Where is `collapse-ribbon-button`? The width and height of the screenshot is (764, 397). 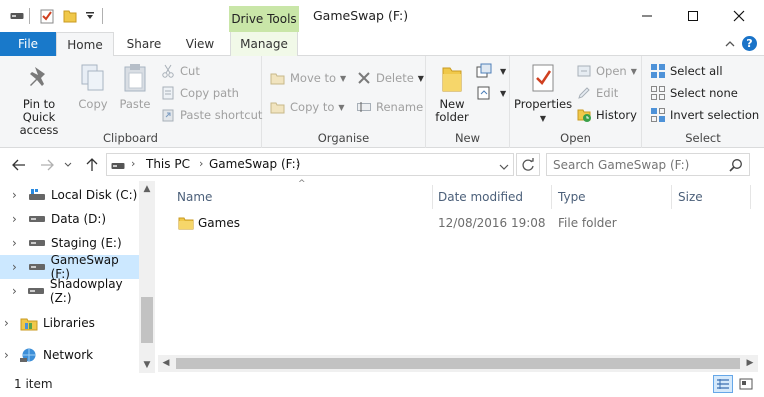
collapse-ribbon-button is located at coordinates (730, 44).